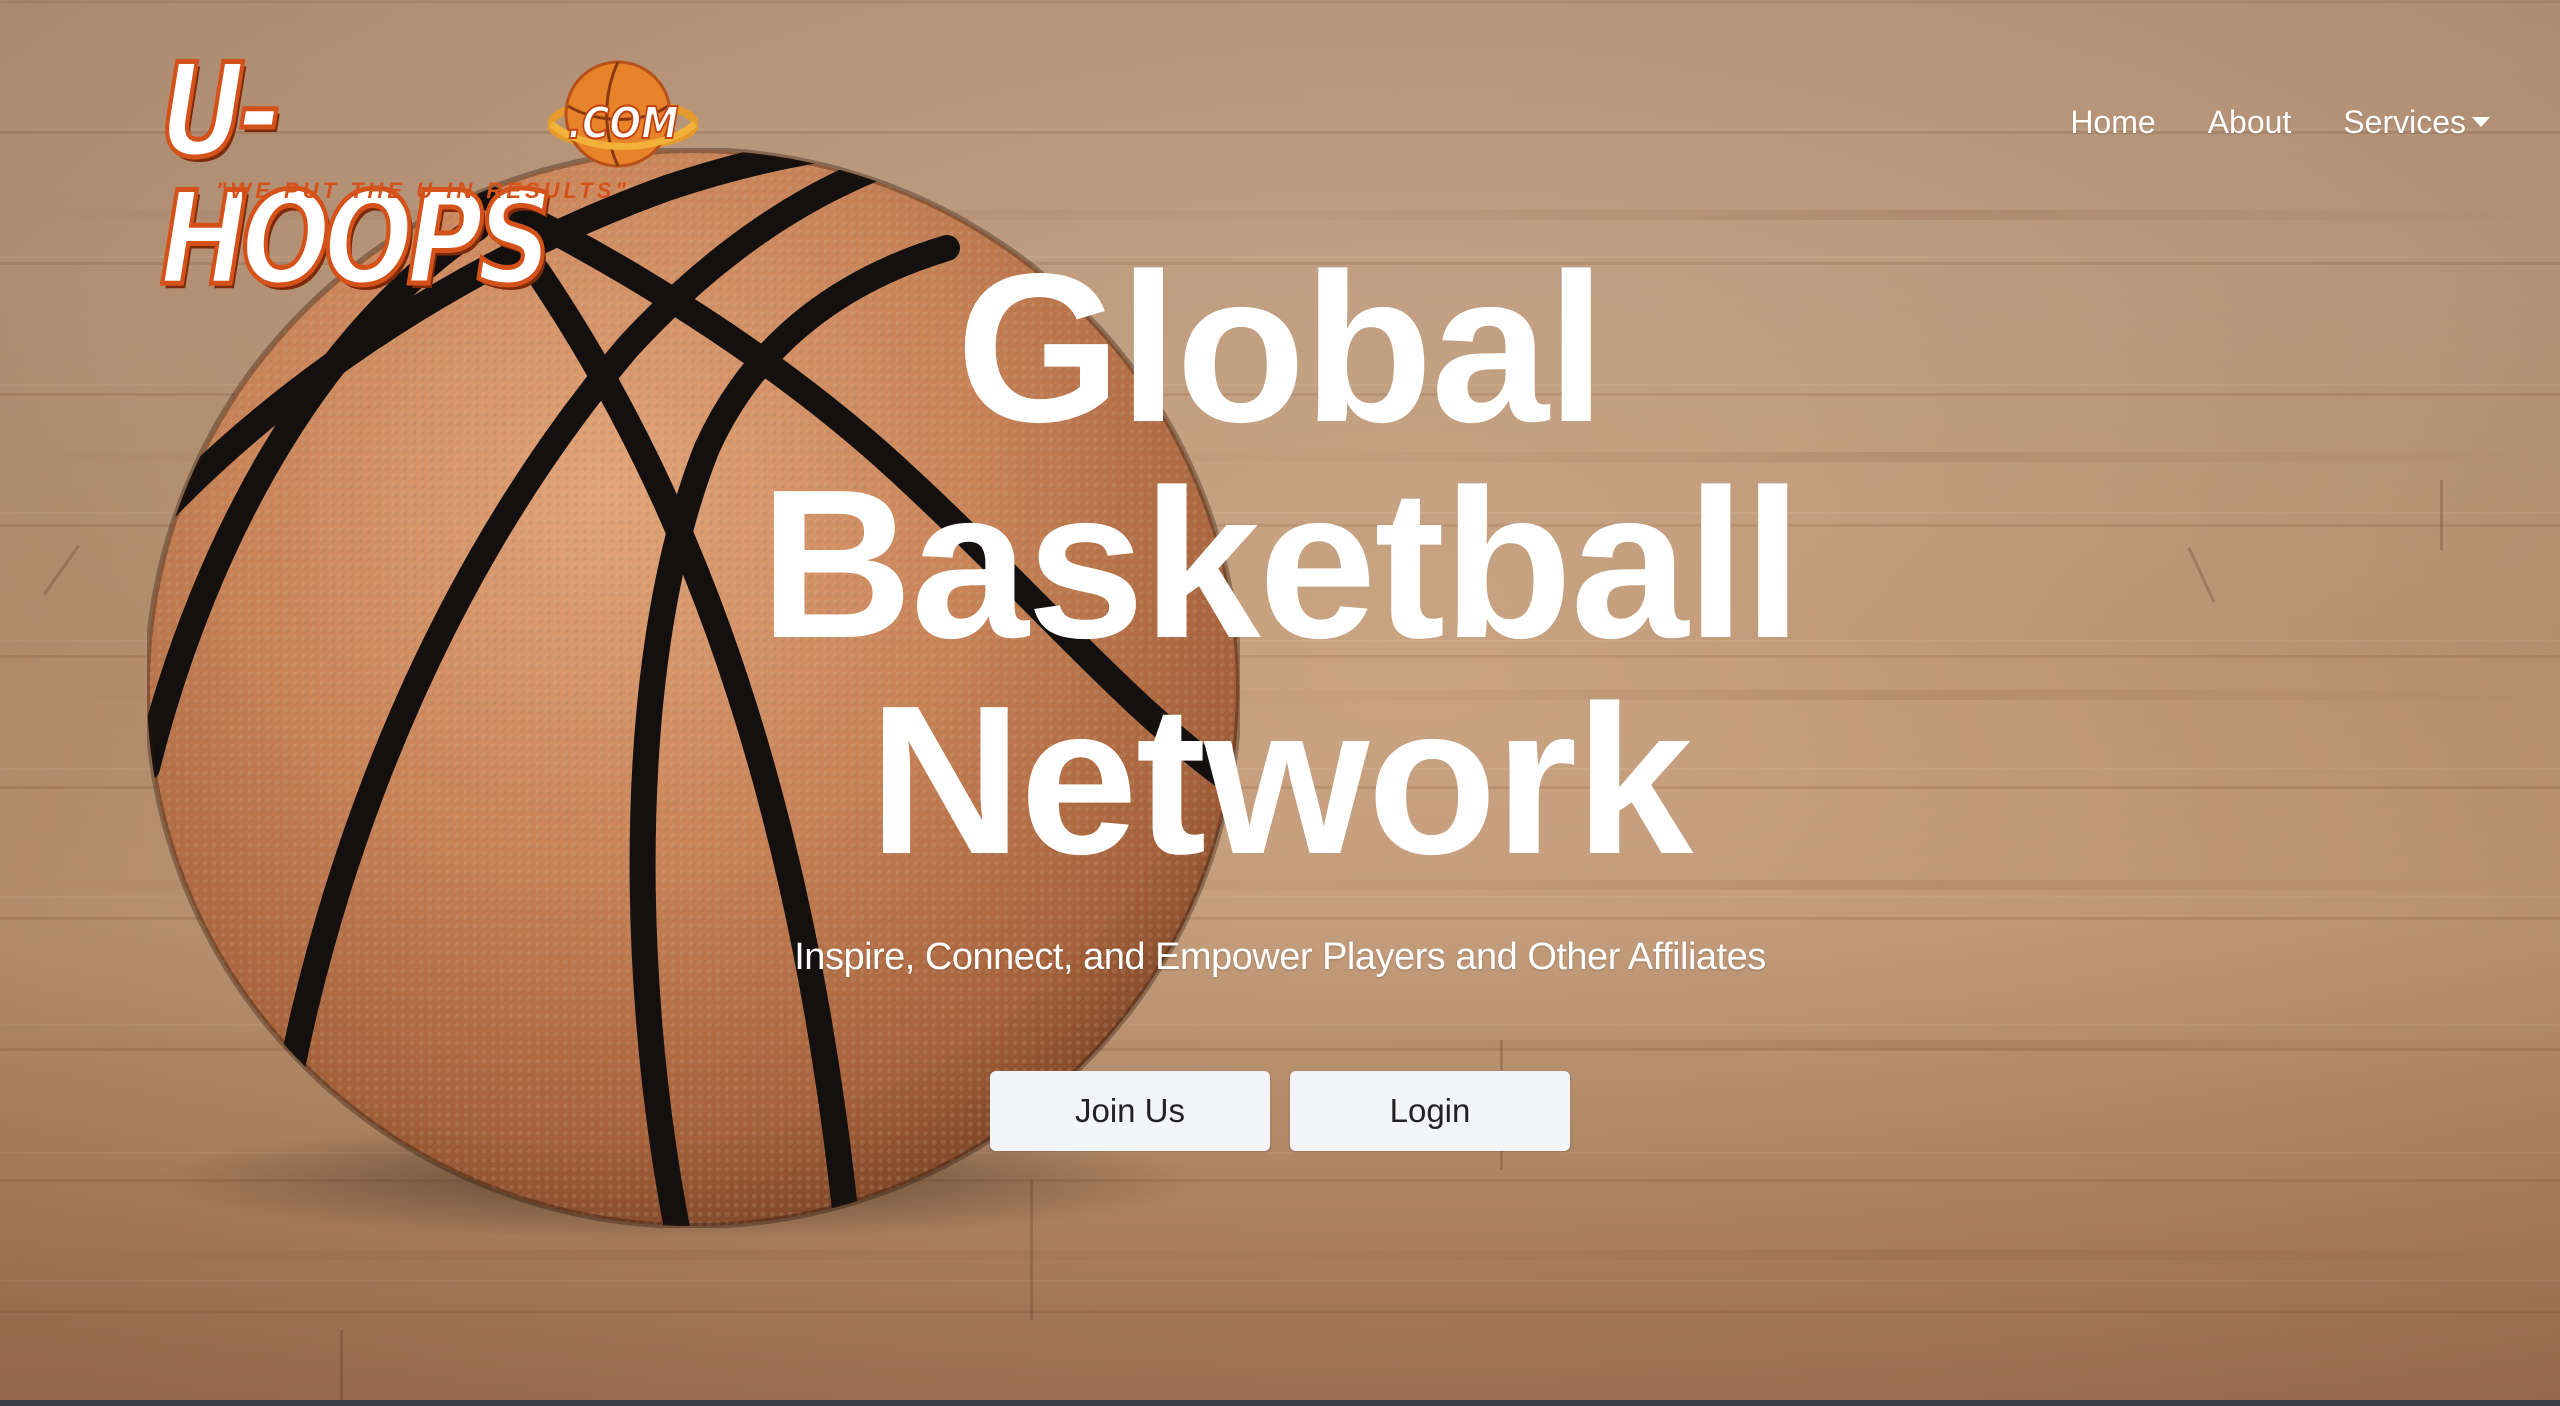 The width and height of the screenshot is (2560, 1406). I want to click on nav-services-dropdown: Services, so click(2416, 122).